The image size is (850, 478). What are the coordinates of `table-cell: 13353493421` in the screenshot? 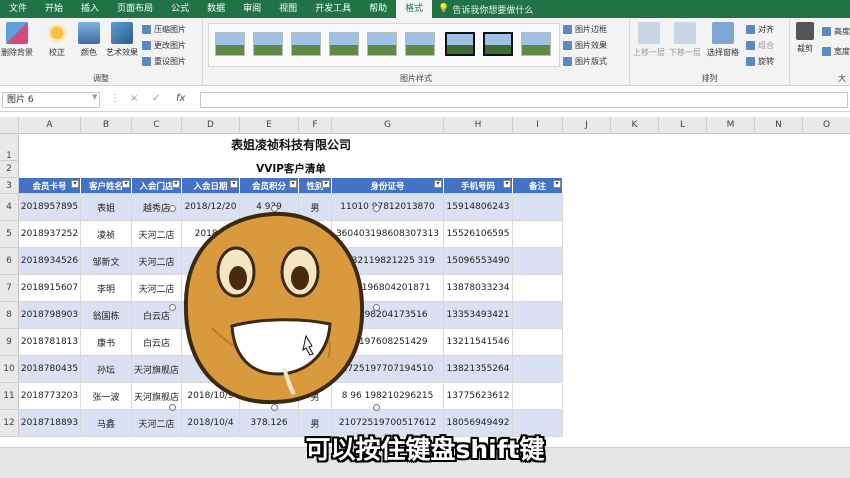 It's located at (478, 315).